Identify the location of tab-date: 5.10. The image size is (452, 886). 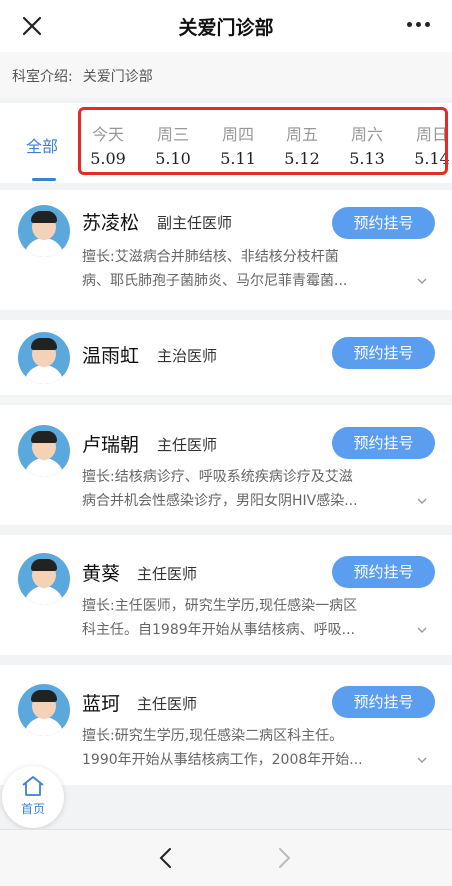
(173, 158).